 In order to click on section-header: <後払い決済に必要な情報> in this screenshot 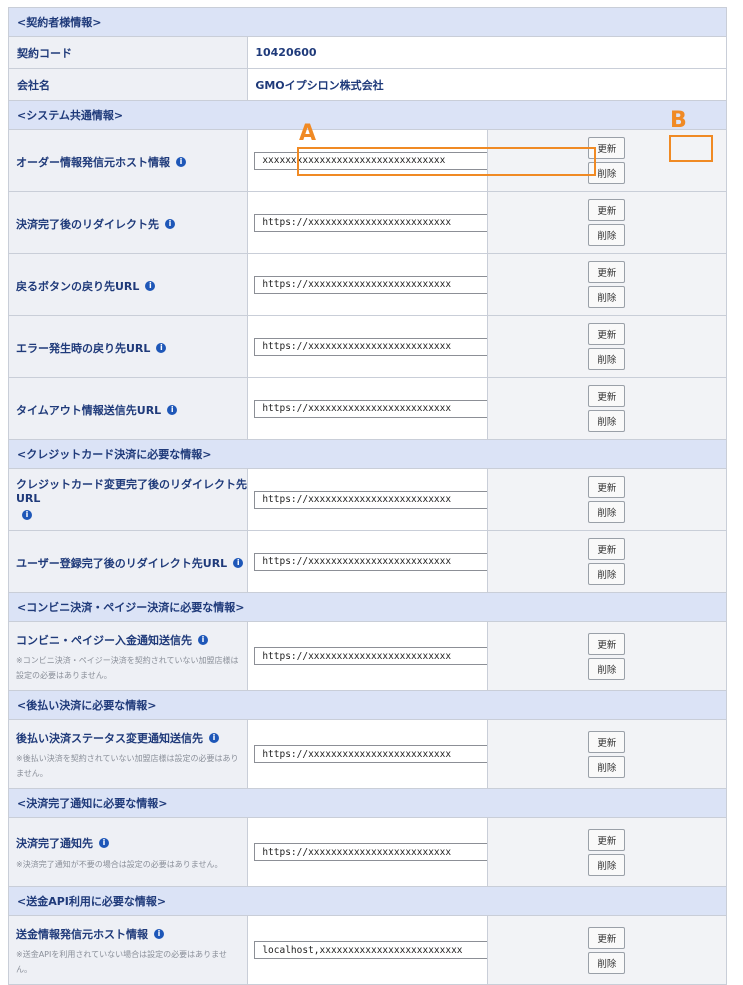, I will do `click(367, 705)`.